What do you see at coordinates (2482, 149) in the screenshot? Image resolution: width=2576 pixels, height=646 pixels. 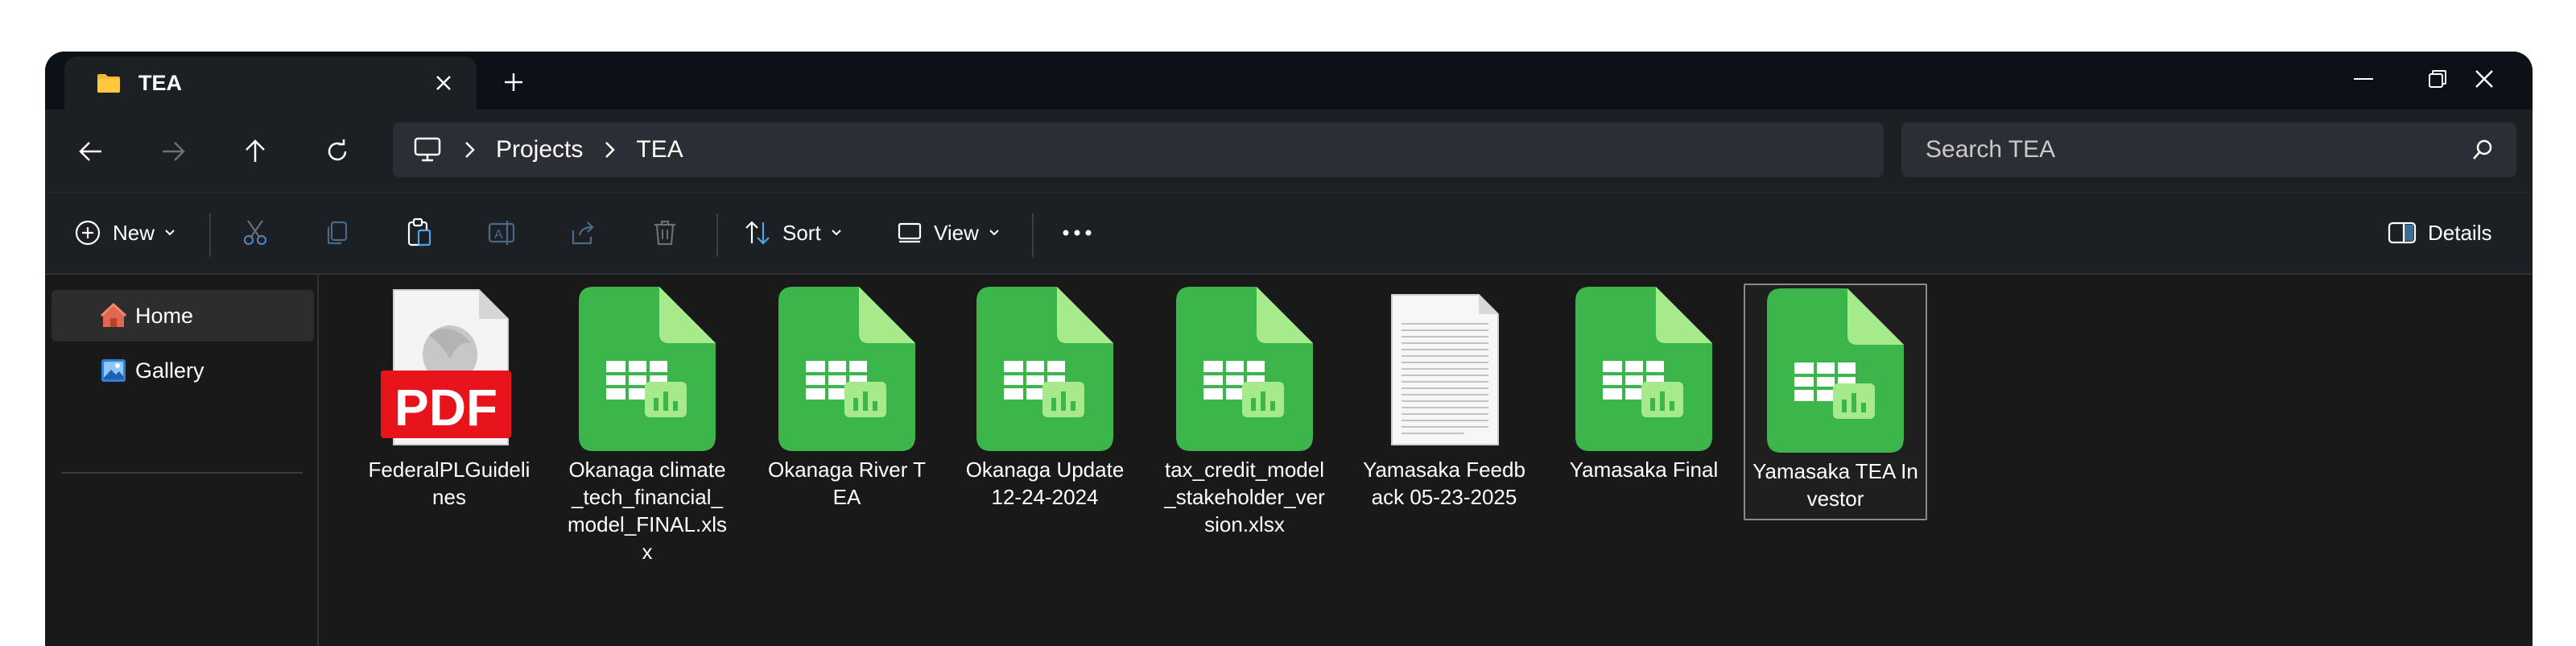 I see `search-icon` at bounding box center [2482, 149].